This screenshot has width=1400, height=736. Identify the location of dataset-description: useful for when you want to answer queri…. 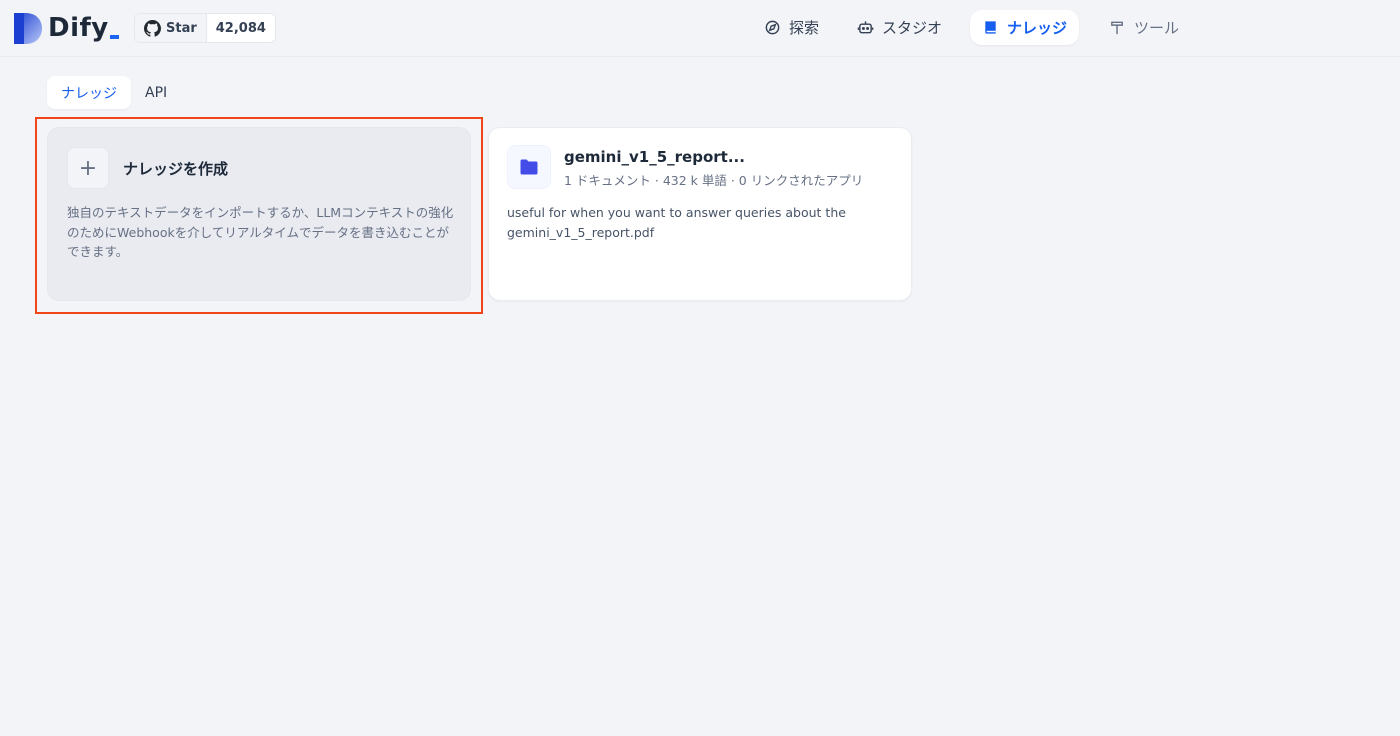
(676, 222).